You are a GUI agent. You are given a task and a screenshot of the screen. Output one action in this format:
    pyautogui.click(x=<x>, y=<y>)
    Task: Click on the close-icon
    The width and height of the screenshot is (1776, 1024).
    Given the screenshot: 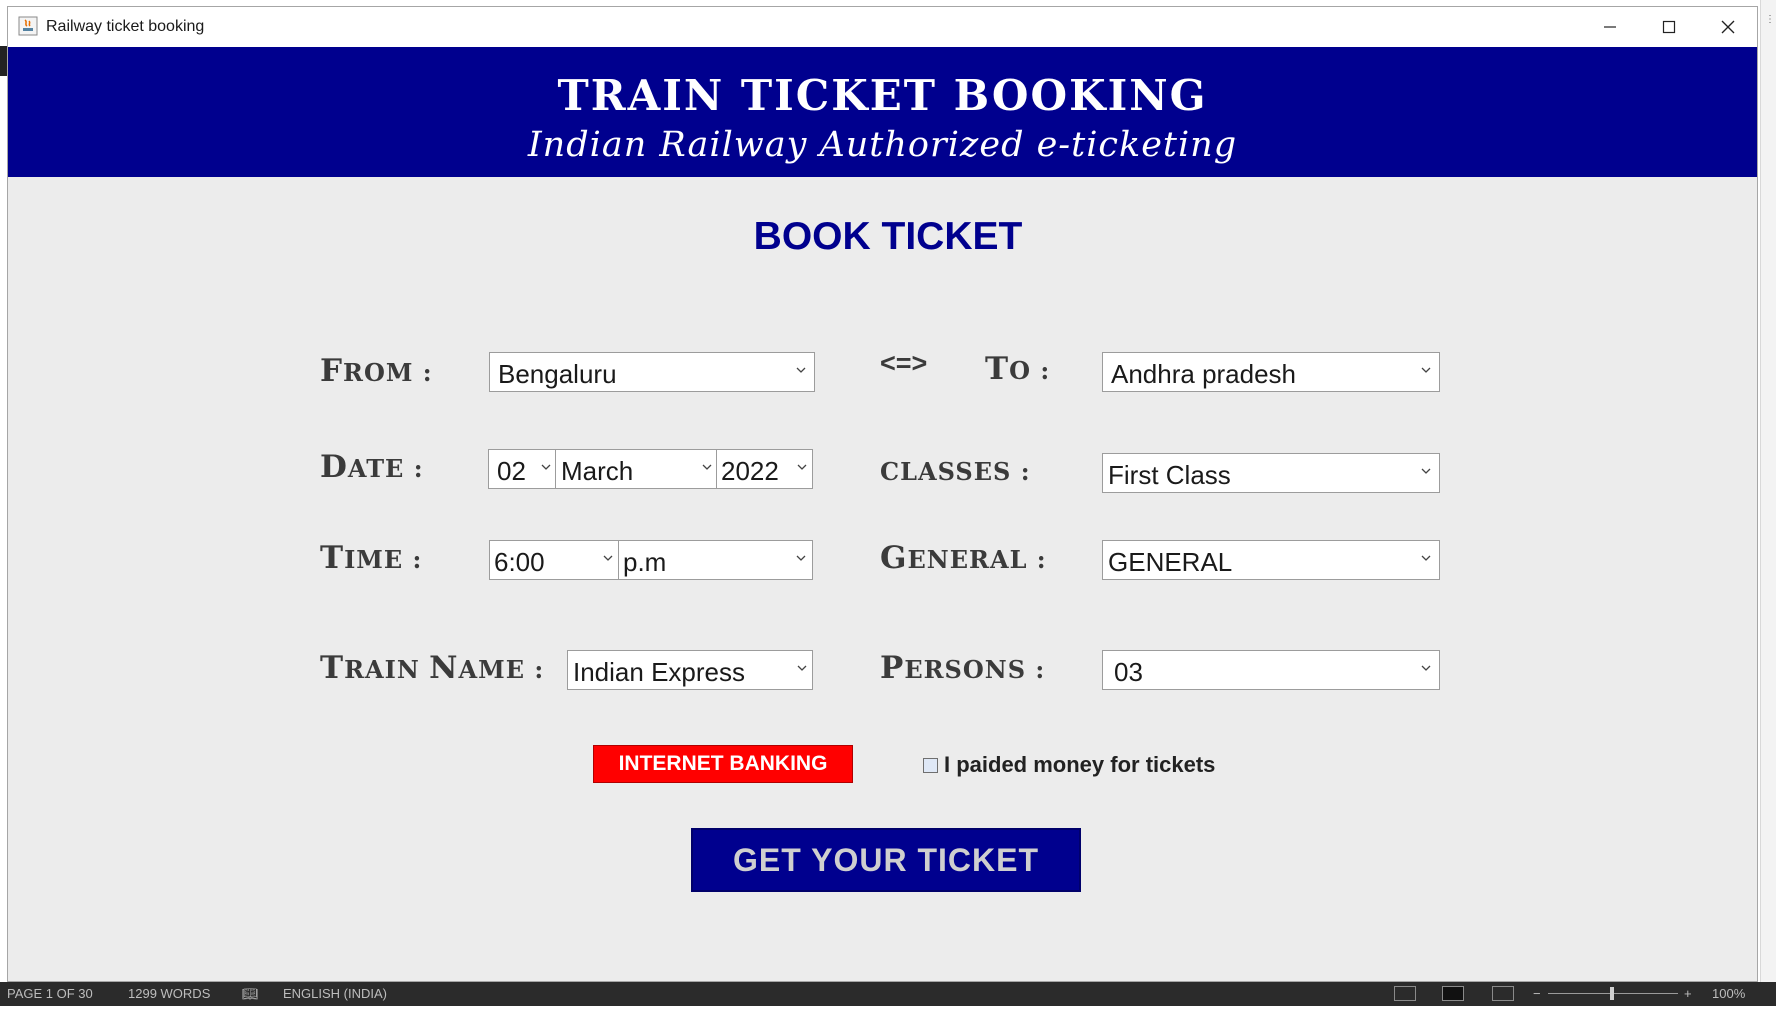 What is the action you would take?
    pyautogui.click(x=1728, y=27)
    